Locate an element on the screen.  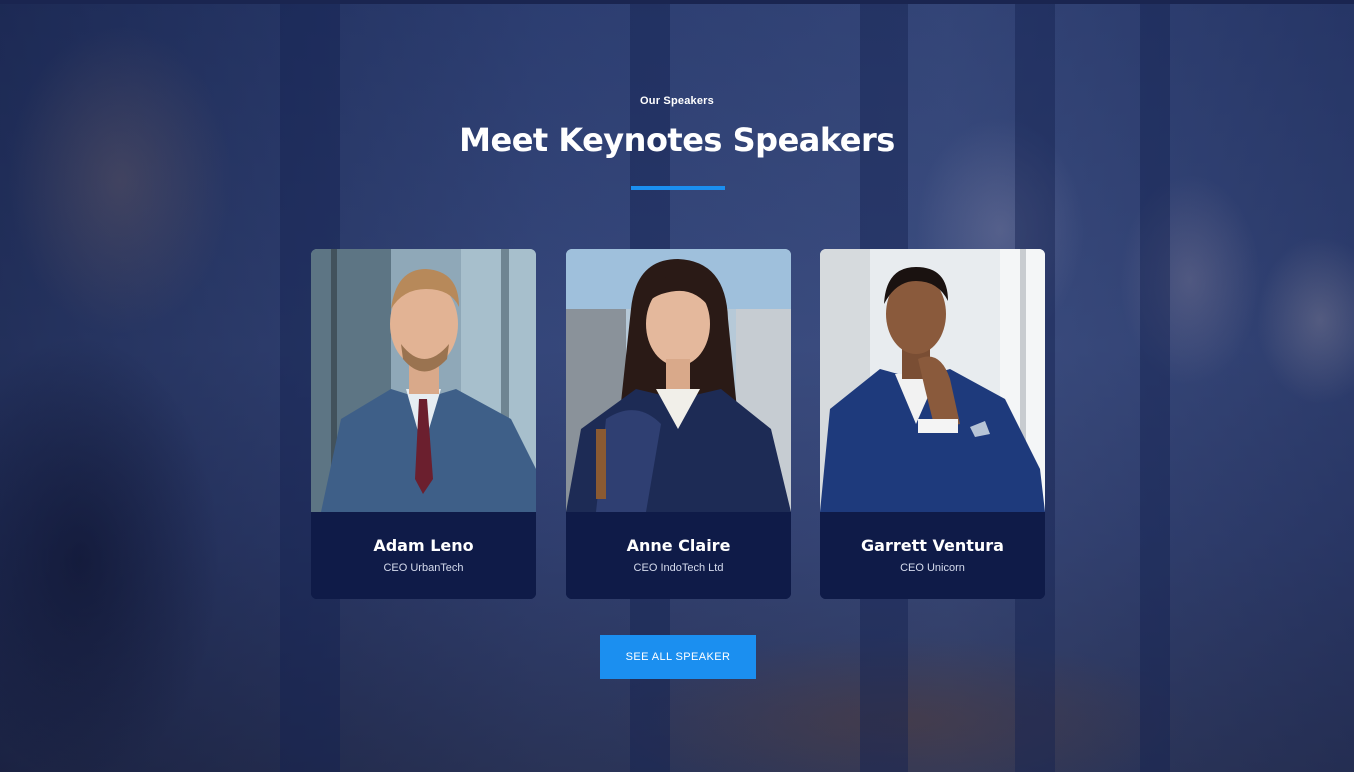
see-all-speakers-button: SEE ALL SPEAKER is located at coordinates (678, 657).